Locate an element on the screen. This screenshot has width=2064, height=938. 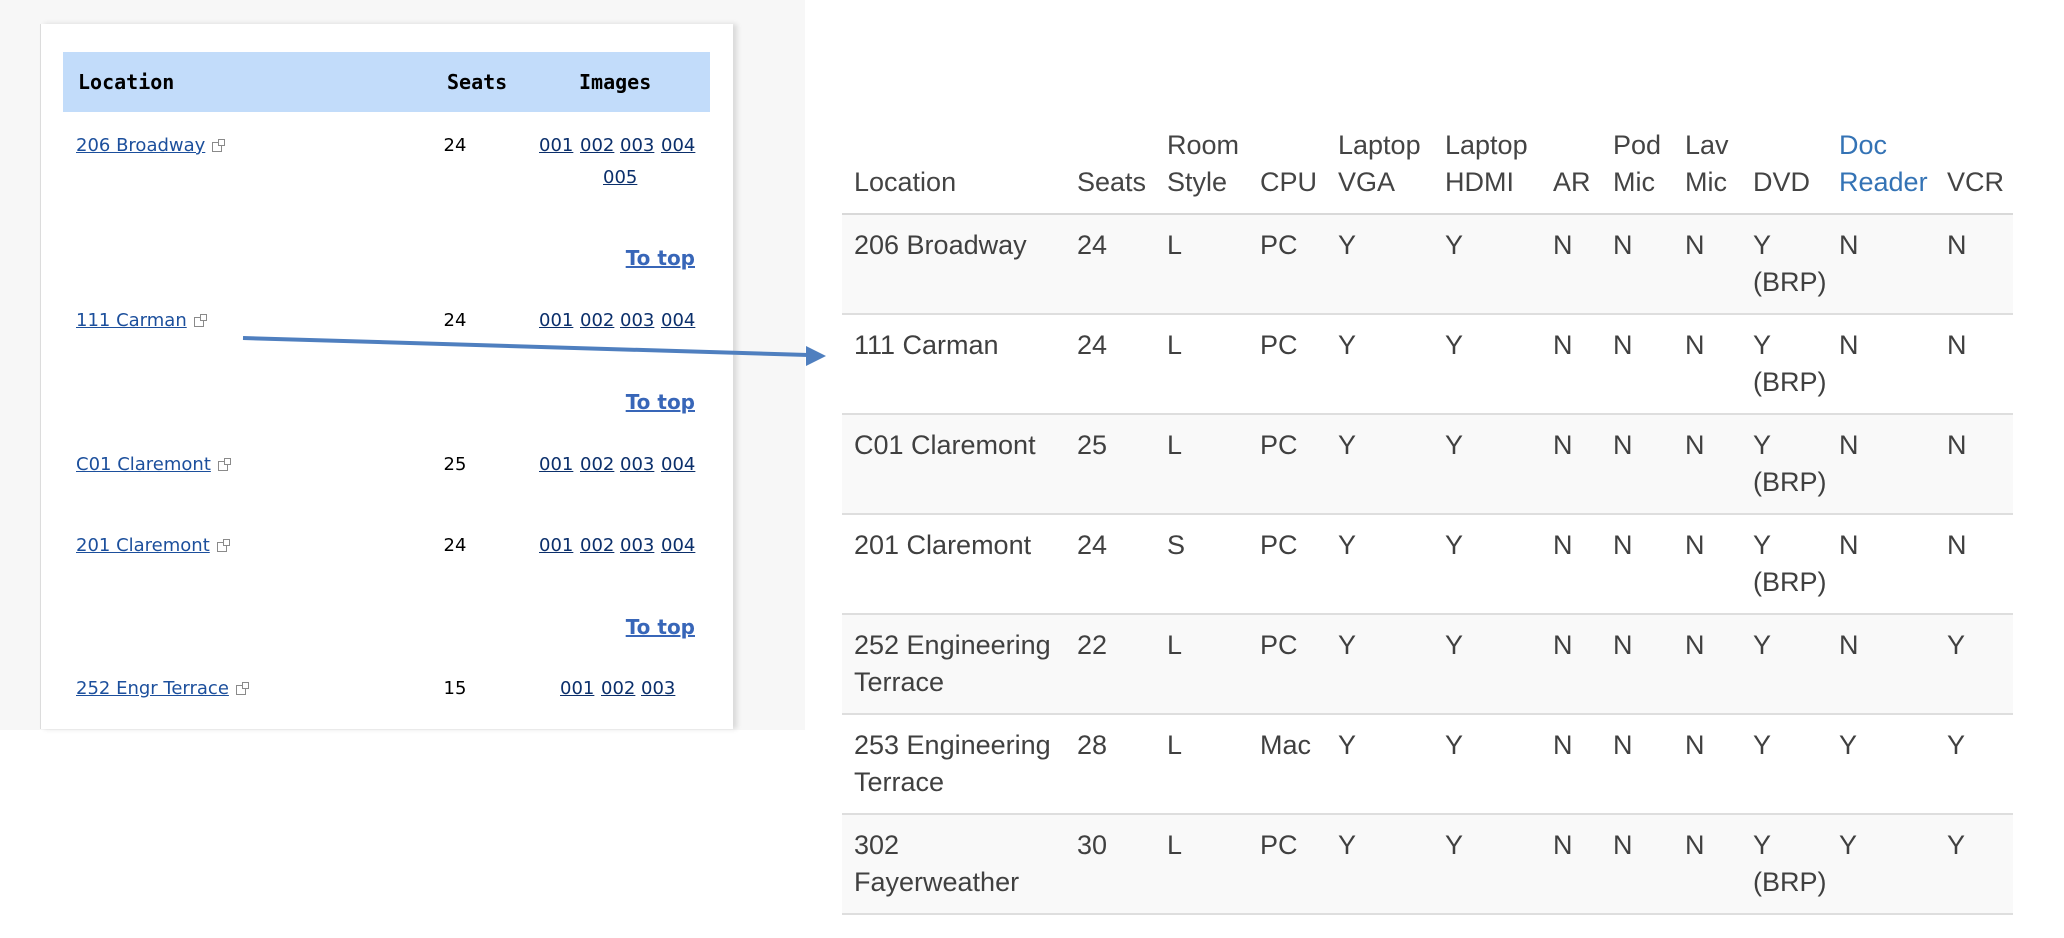
cell-cpu: PC is located at coordinates (1279, 545).